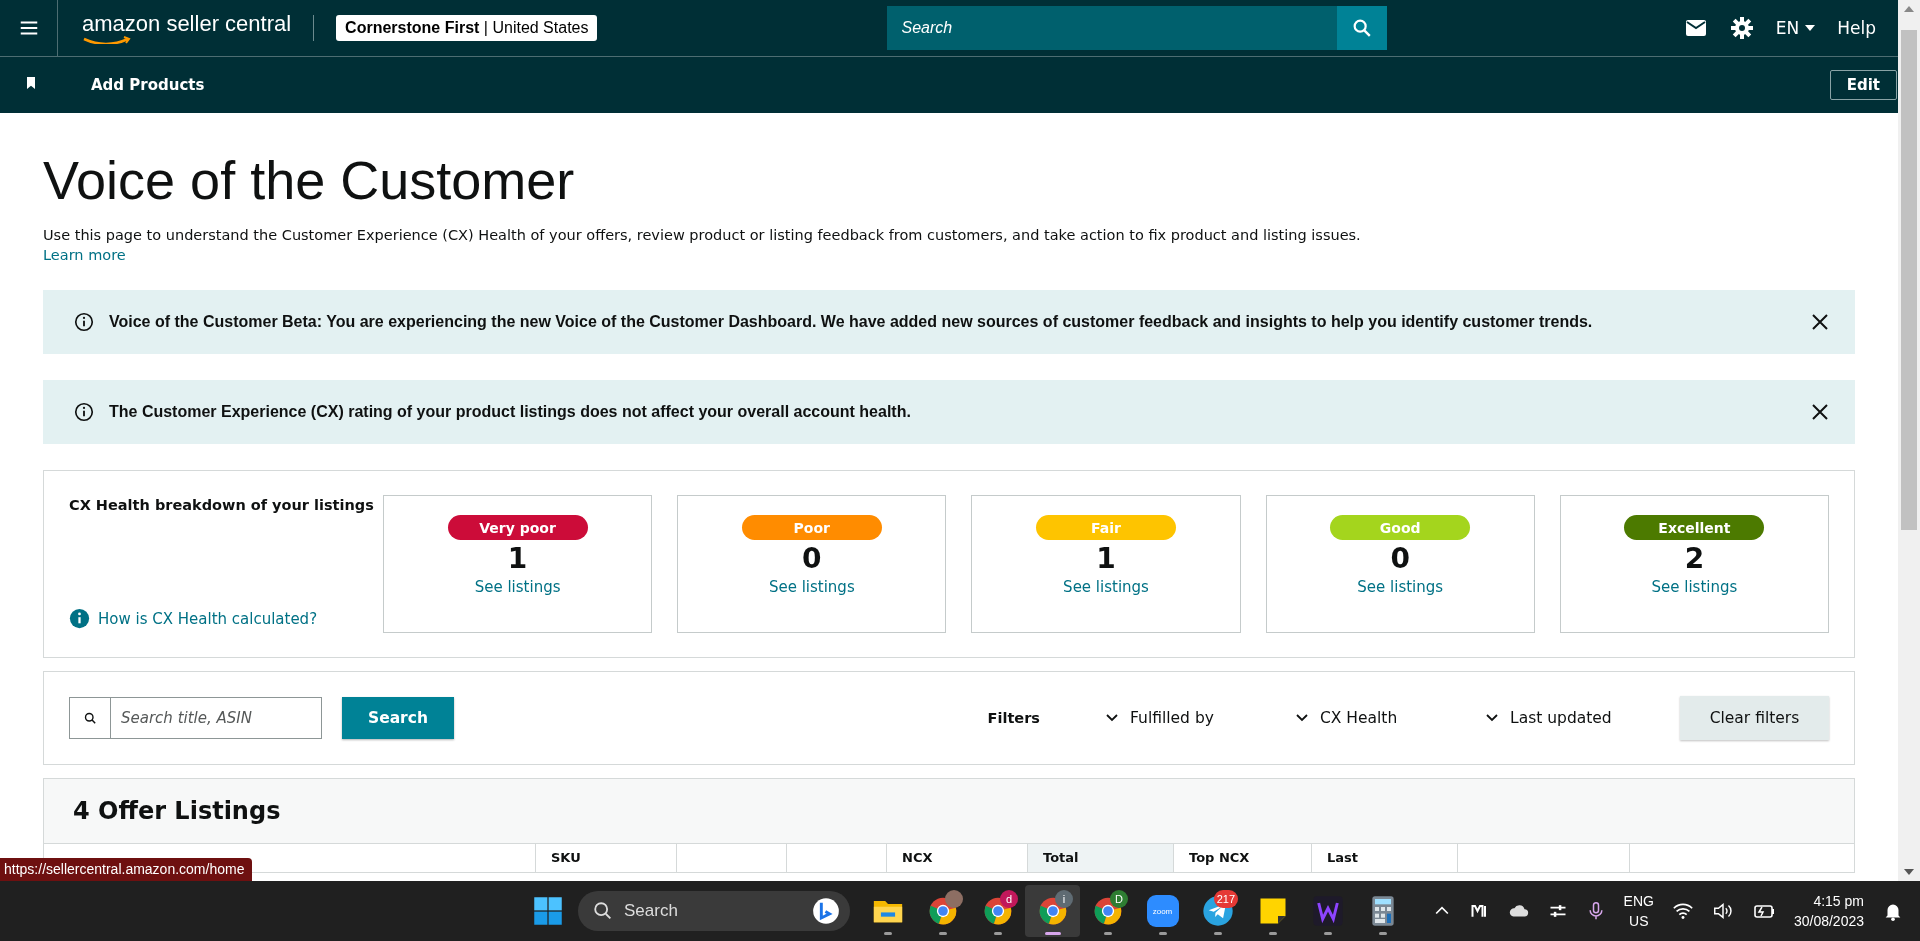 This screenshot has width=1920, height=941. Describe the element at coordinates (1162, 911) in the screenshot. I see `zoom-icon: zoom` at that location.